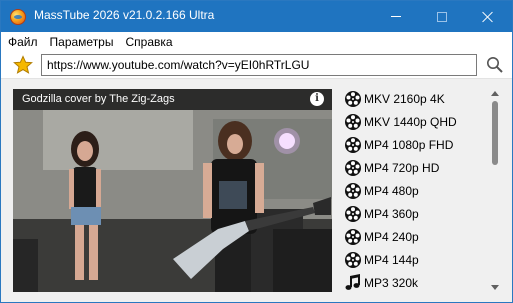 This screenshot has width=513, height=303. I want to click on menu-file: Файл, so click(22, 42).